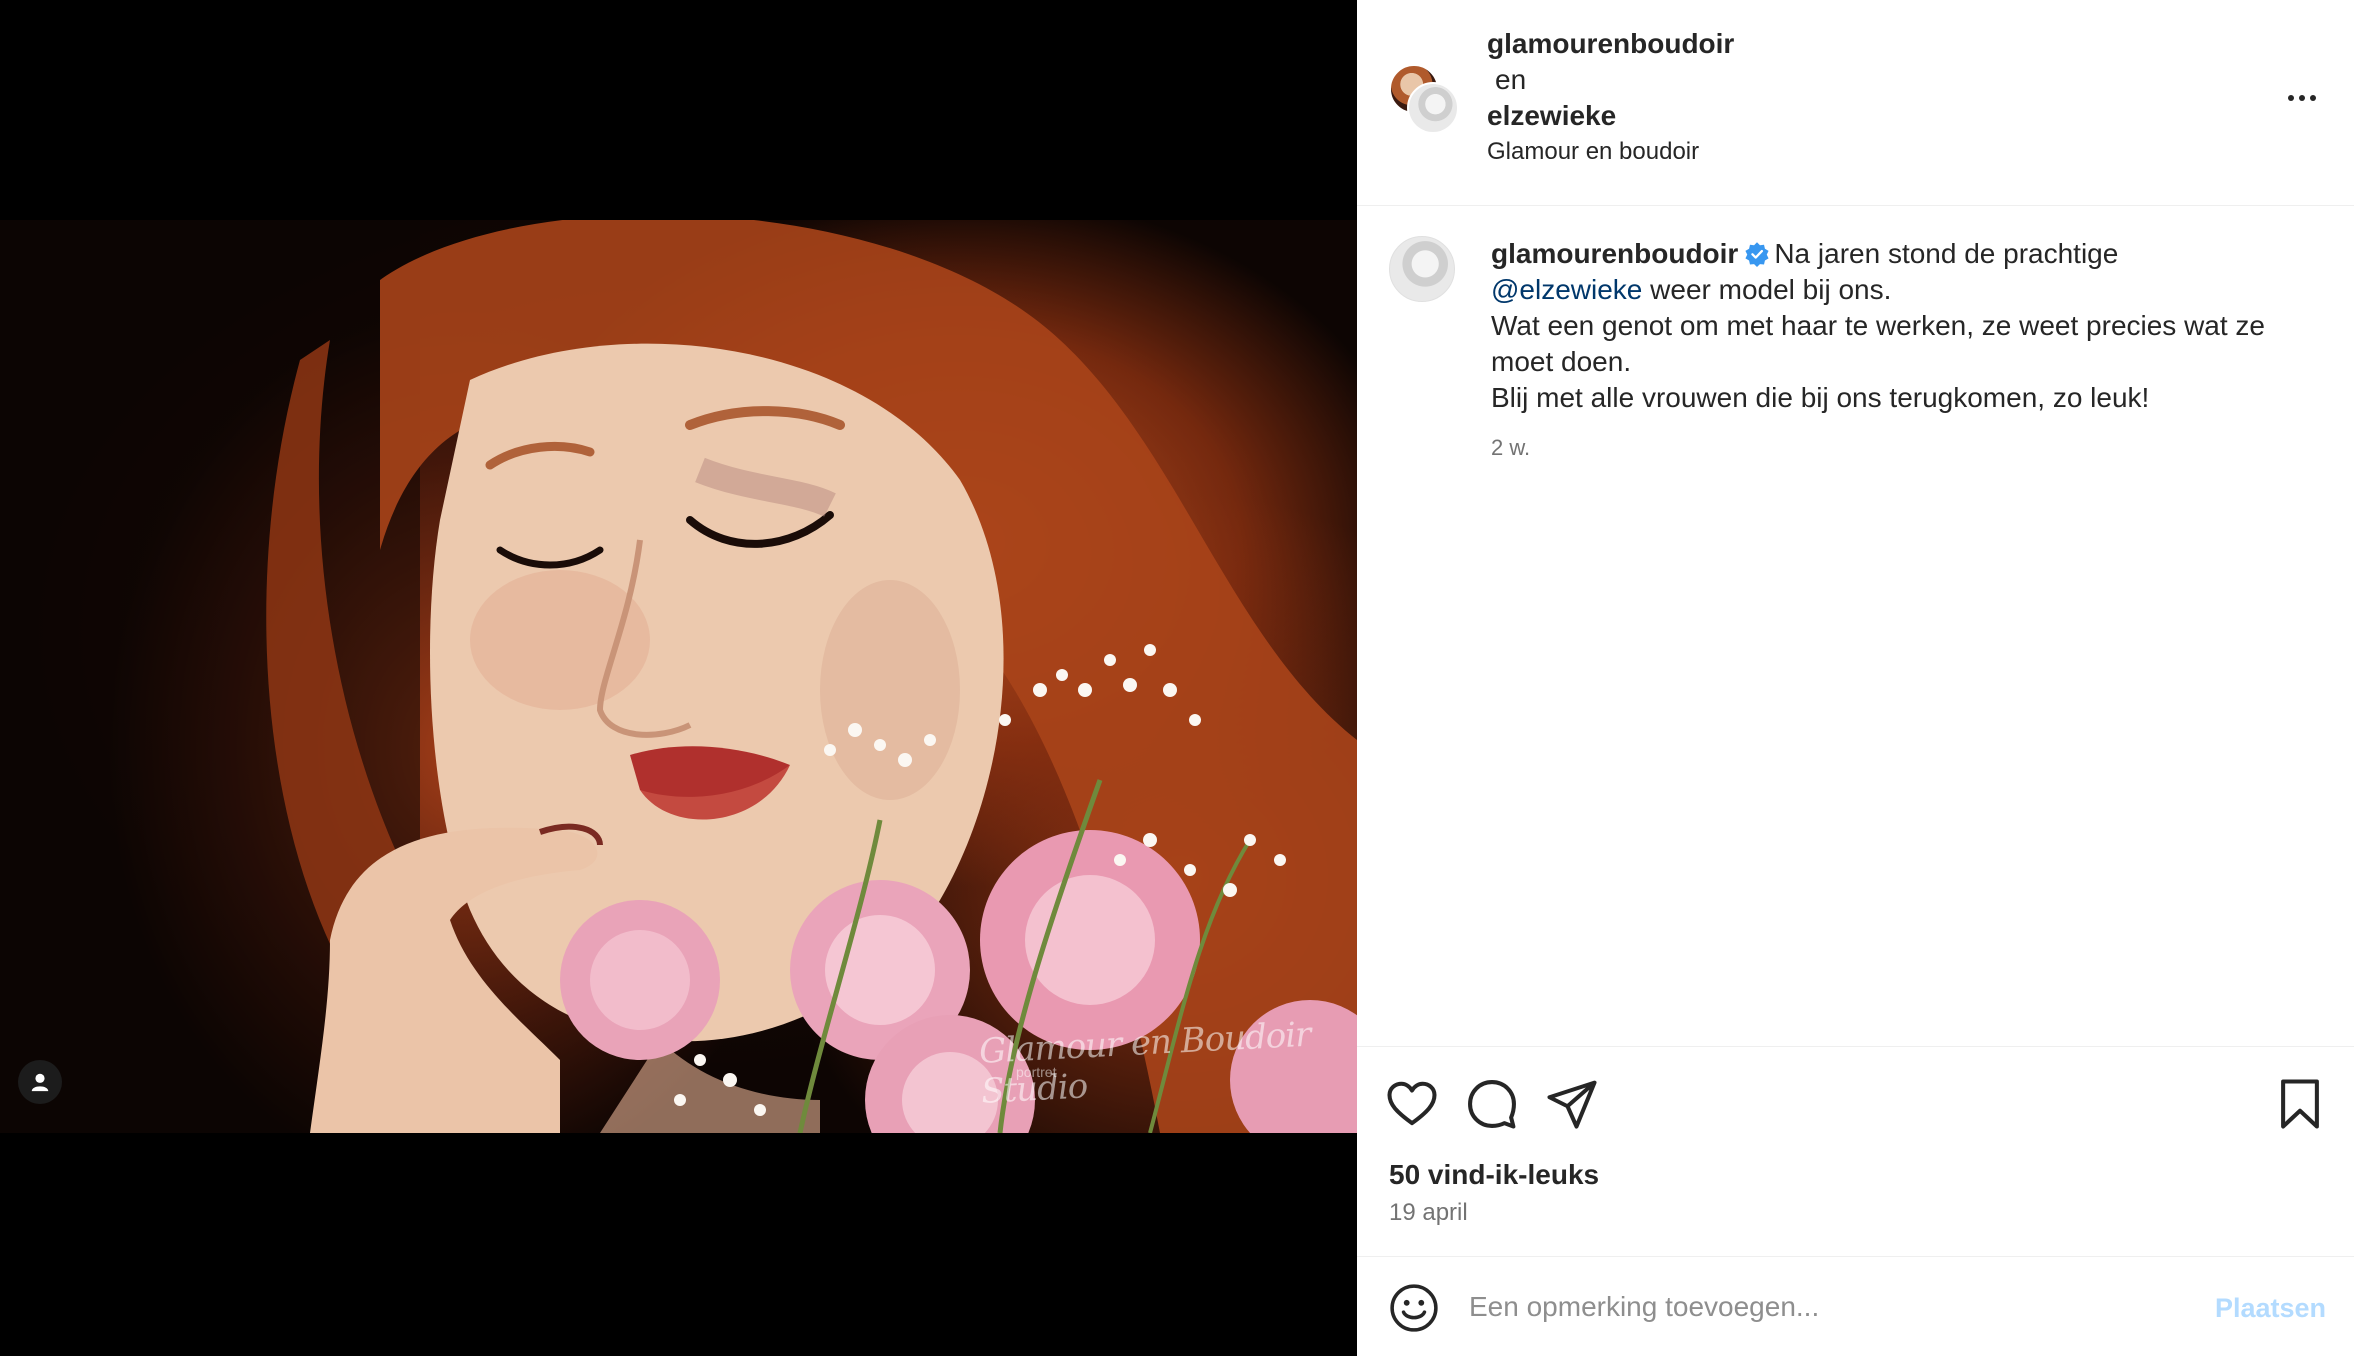 This screenshot has height=1356, width=2354. I want to click on user-tag-button, so click(40, 1082).